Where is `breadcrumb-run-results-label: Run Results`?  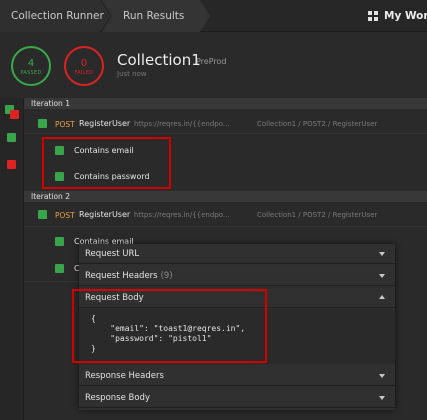 breadcrumb-run-results-label: Run Results is located at coordinates (154, 16).